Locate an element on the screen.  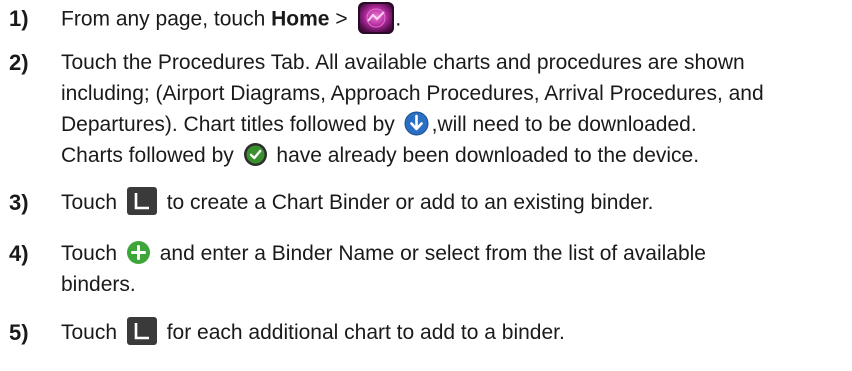
step-text: From any page, touch Home > . is located at coordinates (452, 18).